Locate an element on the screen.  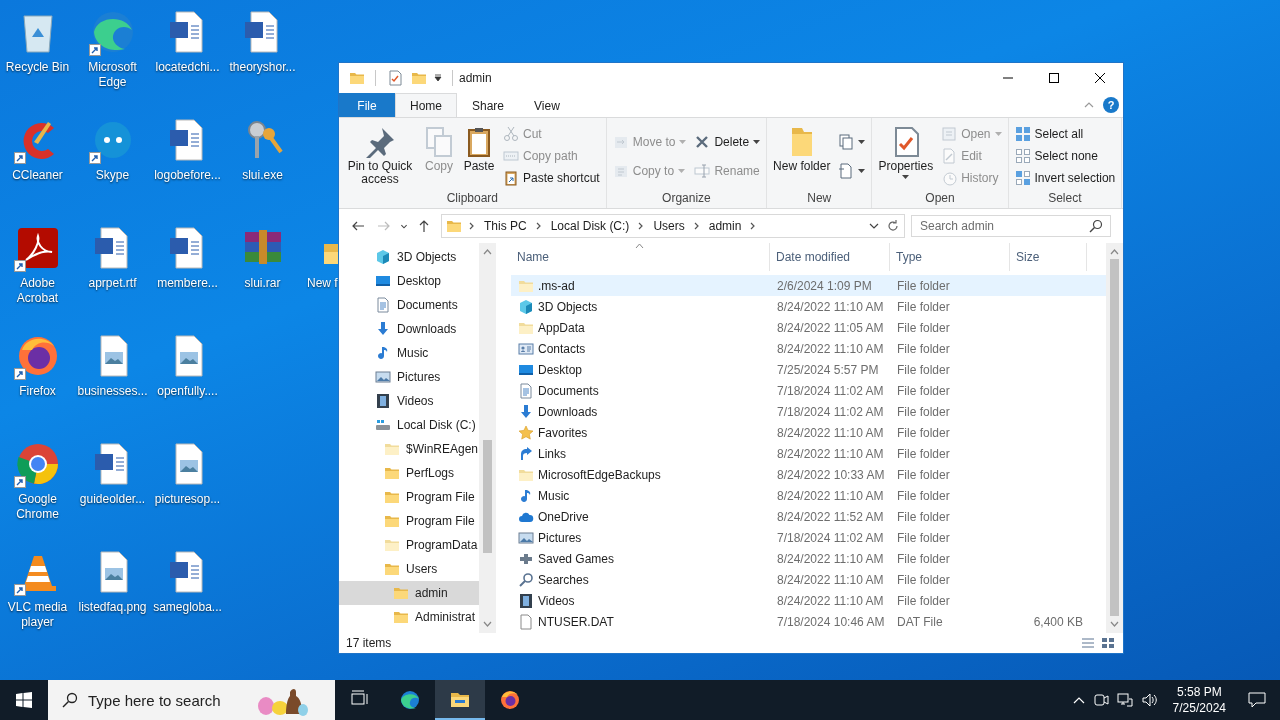
file-row: MicrosoftEdgeBackups 8/24/2022 10:33 AM File folder is located at coordinates (808, 474).